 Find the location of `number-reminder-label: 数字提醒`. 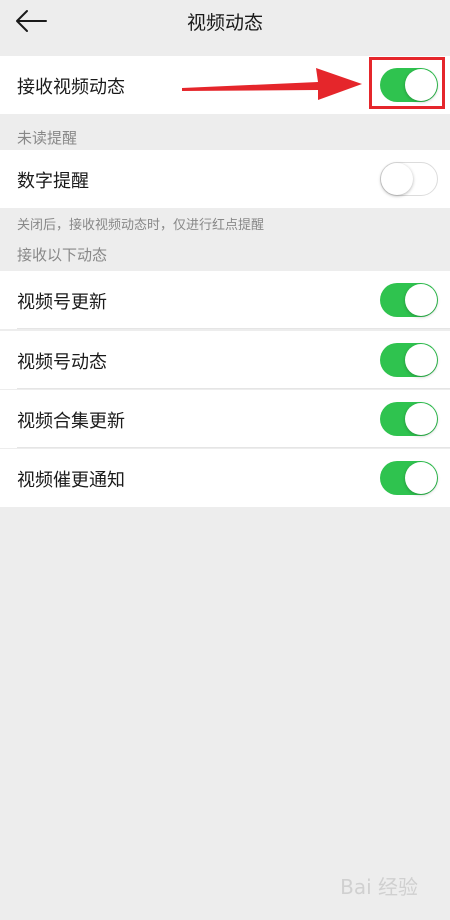

number-reminder-label: 数字提醒 is located at coordinates (53, 181).